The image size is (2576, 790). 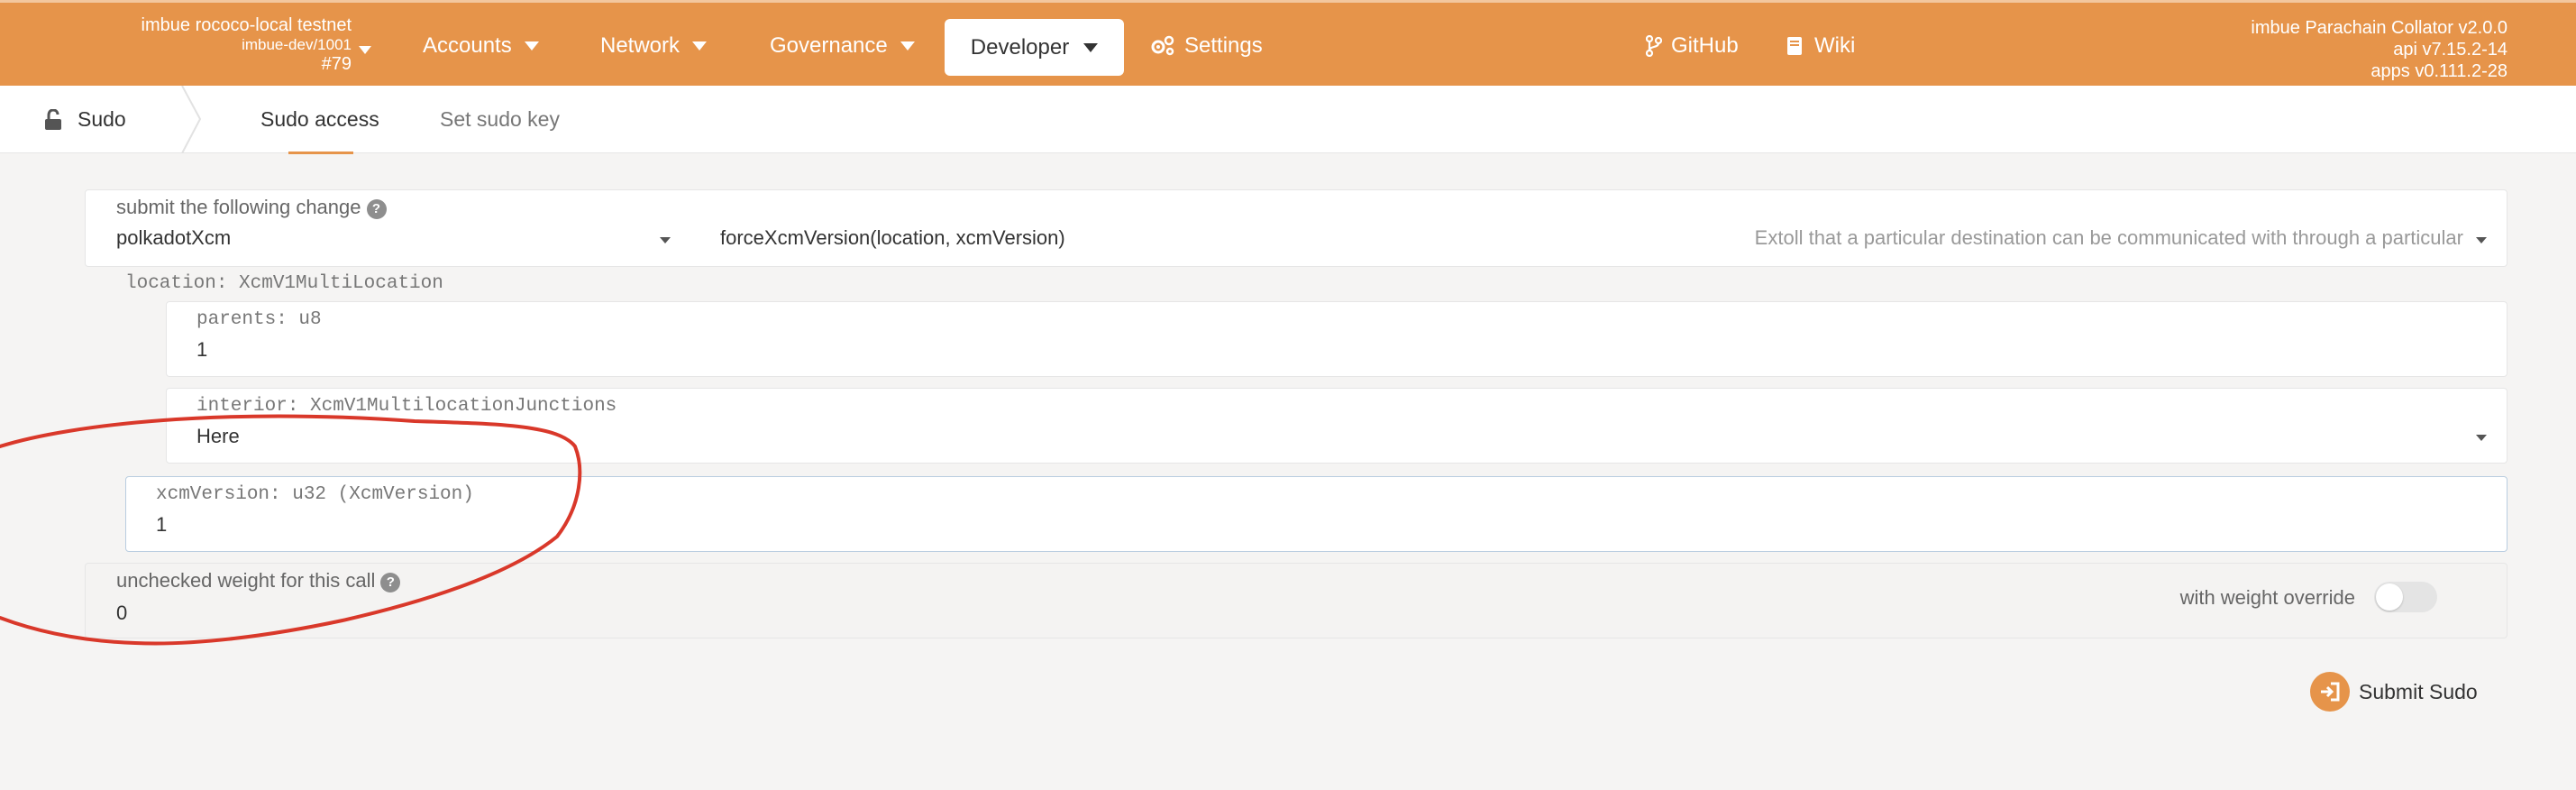 I want to click on xcm-version-field: xcmVersion: u32 (XcmVersion) 1, so click(x=1316, y=514).